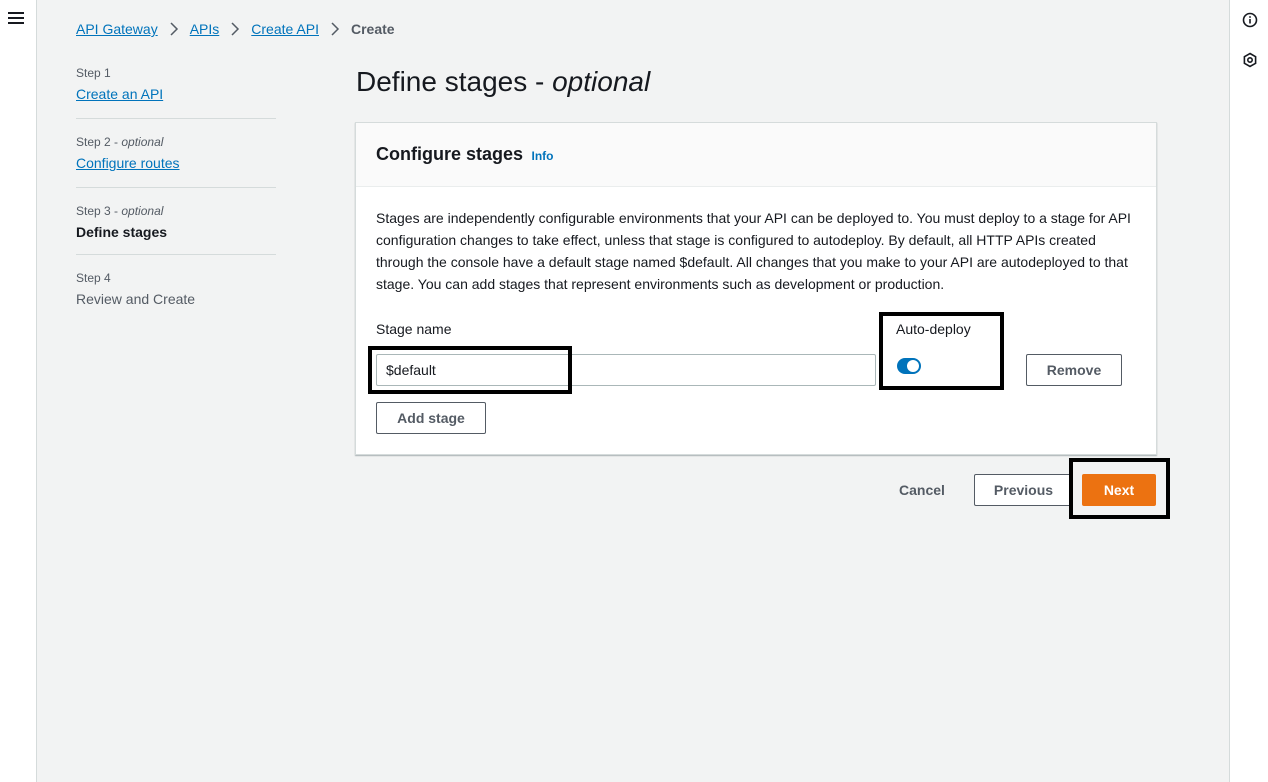  I want to click on step-4: Step 4 Review and Create, so click(176, 296).